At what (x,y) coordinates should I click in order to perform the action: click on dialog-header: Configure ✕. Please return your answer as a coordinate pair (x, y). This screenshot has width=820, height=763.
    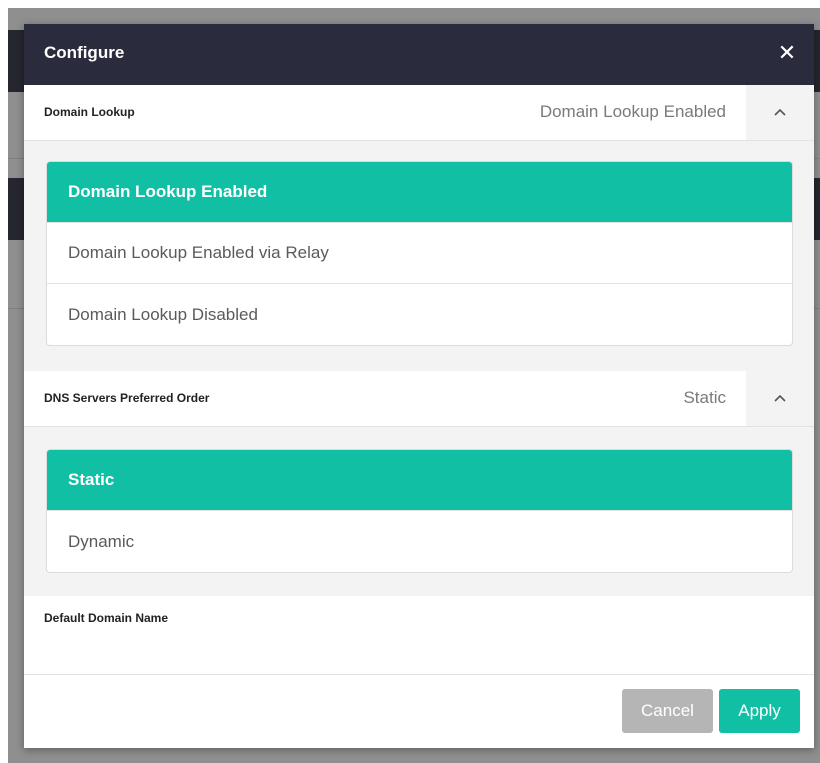
    Looking at the image, I should click on (419, 54).